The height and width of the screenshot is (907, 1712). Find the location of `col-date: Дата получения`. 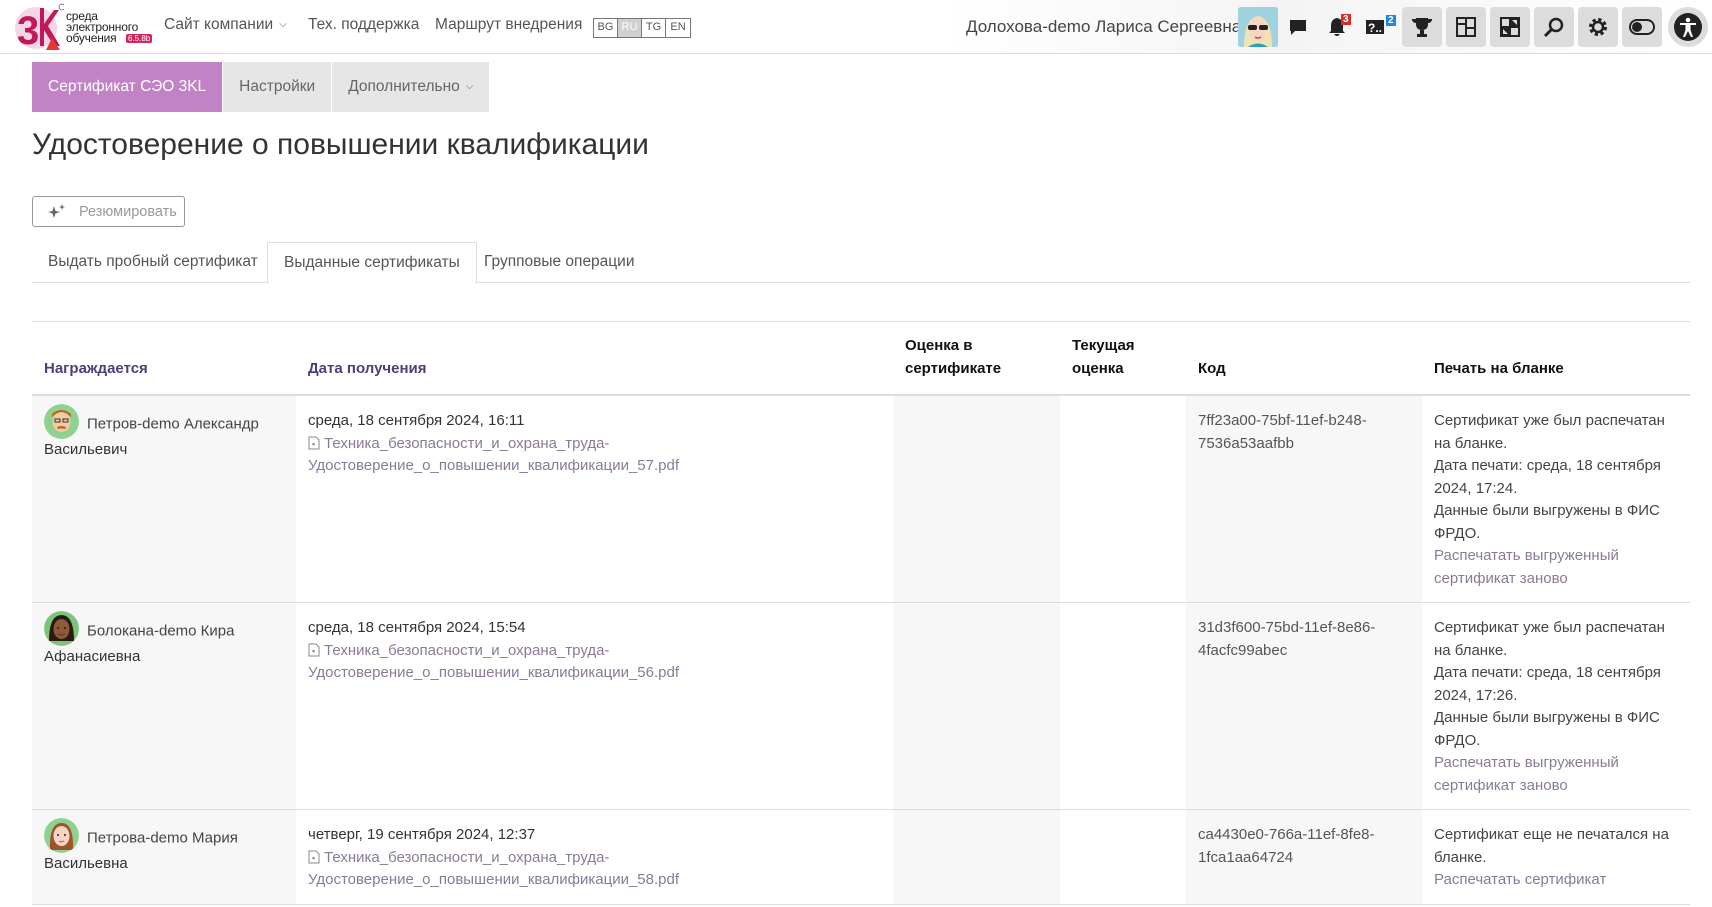

col-date: Дата получения is located at coordinates (594, 359).